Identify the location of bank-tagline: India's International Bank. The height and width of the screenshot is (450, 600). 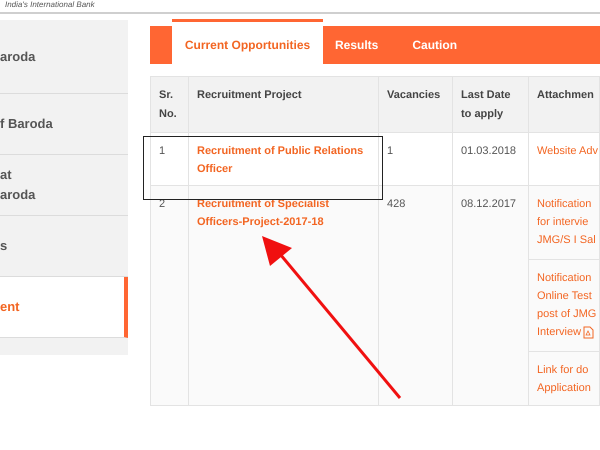
(50, 5).